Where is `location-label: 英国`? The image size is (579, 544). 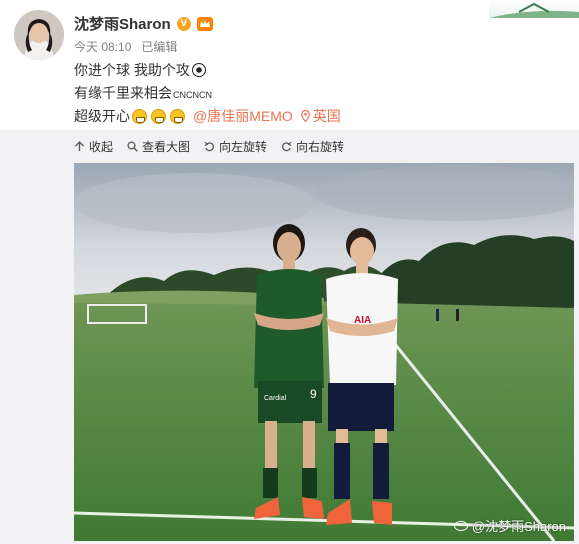 location-label: 英国 is located at coordinates (326, 116).